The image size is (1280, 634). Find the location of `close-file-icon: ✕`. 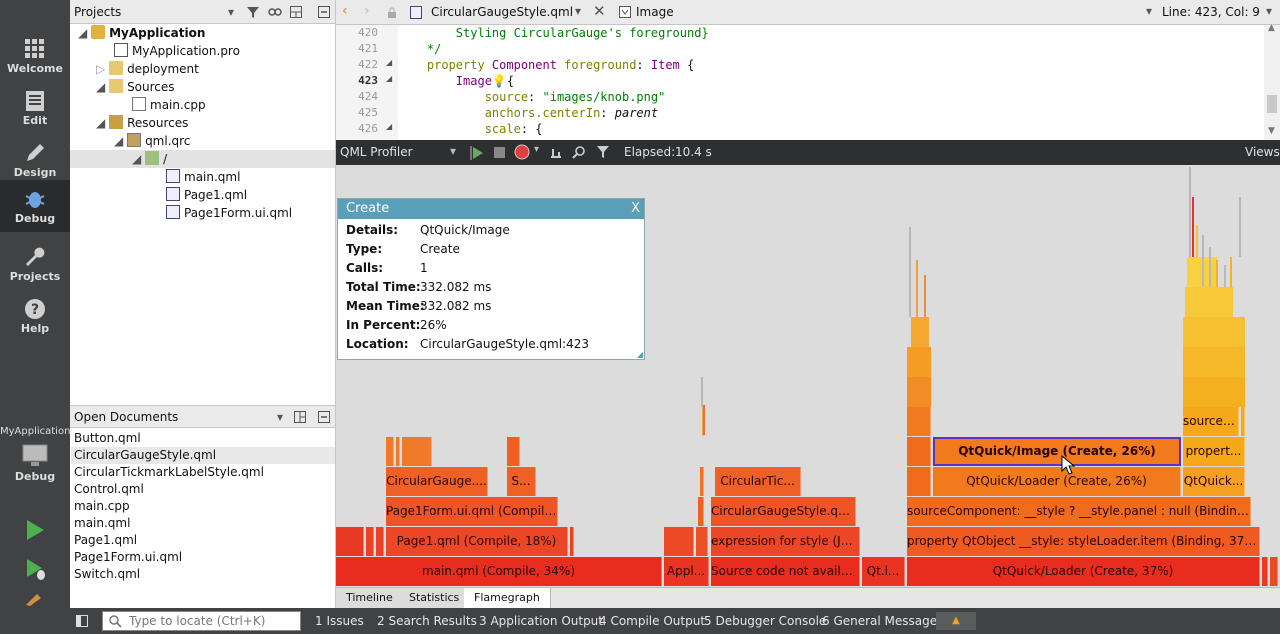

close-file-icon: ✕ is located at coordinates (599, 11).